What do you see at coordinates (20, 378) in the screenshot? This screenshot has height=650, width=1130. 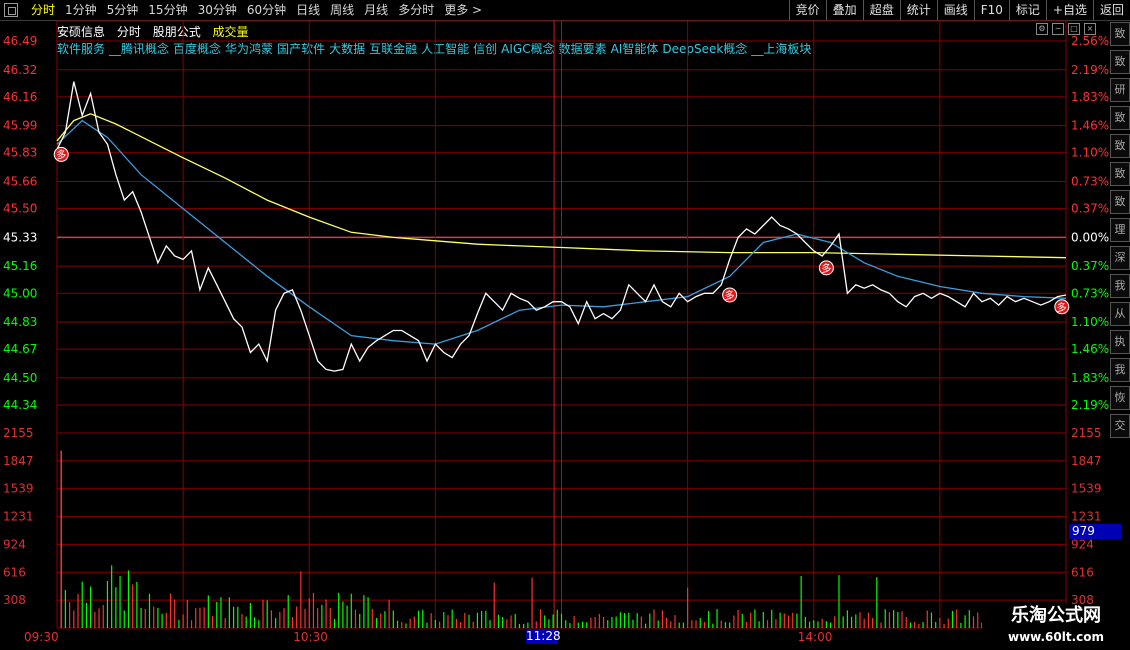 I see `price-tick-label: 44.50` at bounding box center [20, 378].